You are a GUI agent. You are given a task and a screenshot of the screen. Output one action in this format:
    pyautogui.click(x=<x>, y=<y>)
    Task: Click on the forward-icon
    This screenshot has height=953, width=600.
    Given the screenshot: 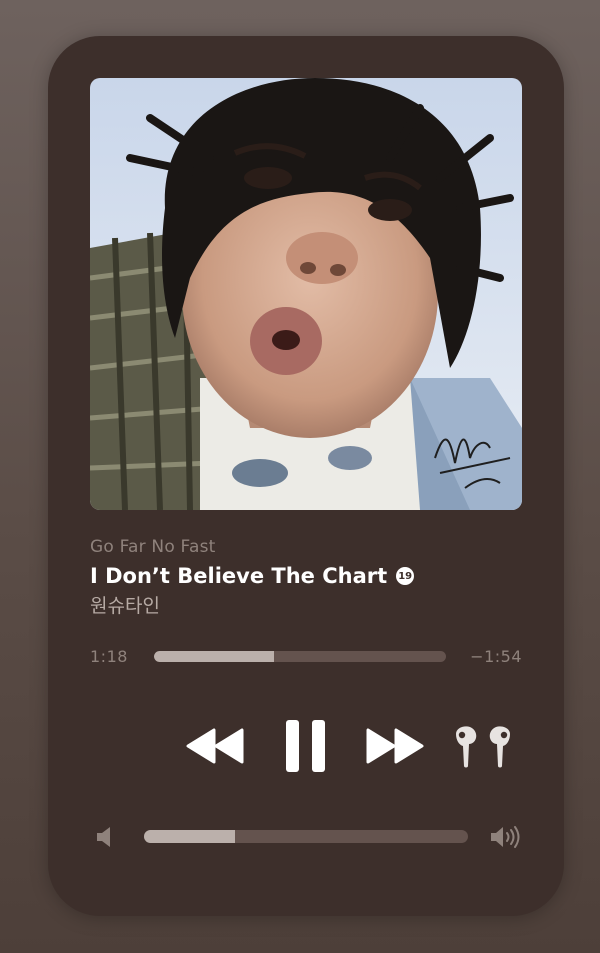 What is the action you would take?
    pyautogui.click(x=395, y=746)
    